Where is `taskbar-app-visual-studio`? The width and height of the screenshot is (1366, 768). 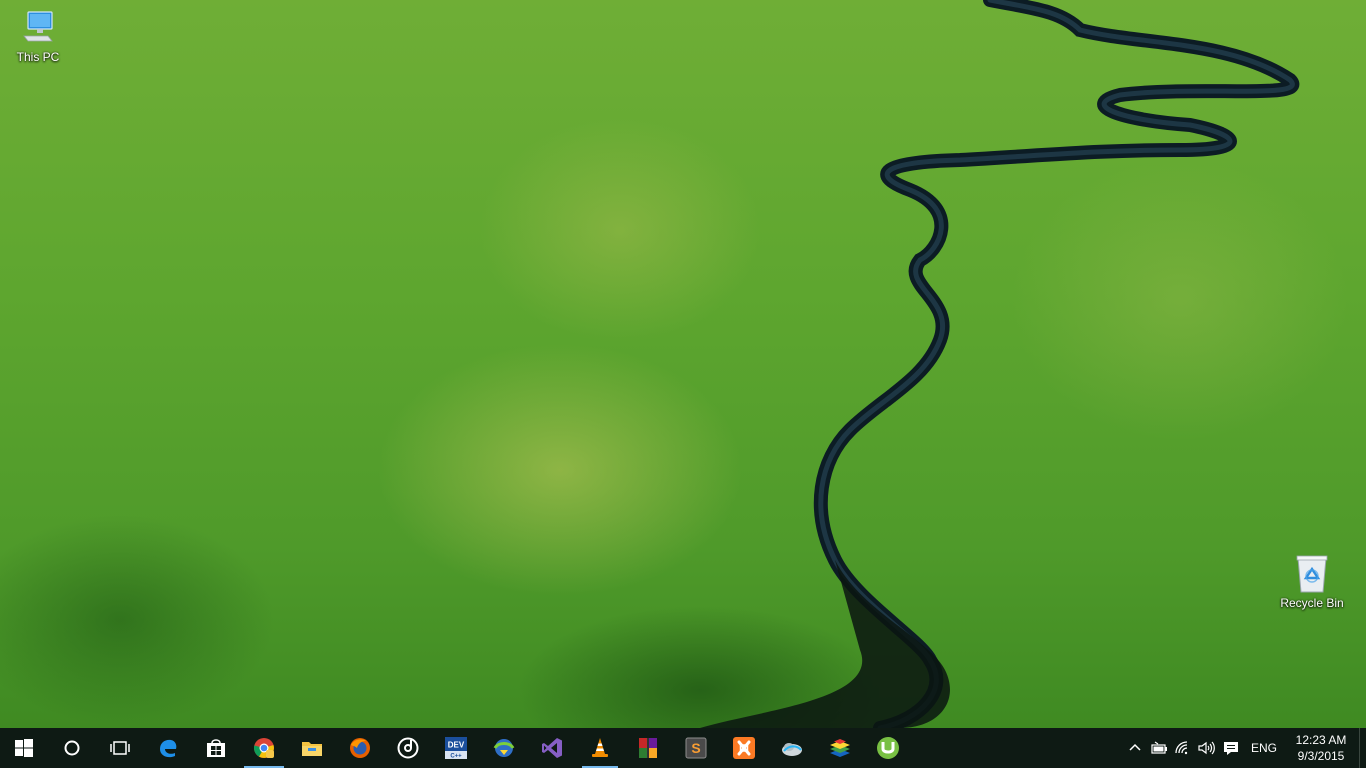 taskbar-app-visual-studio is located at coordinates (552, 748).